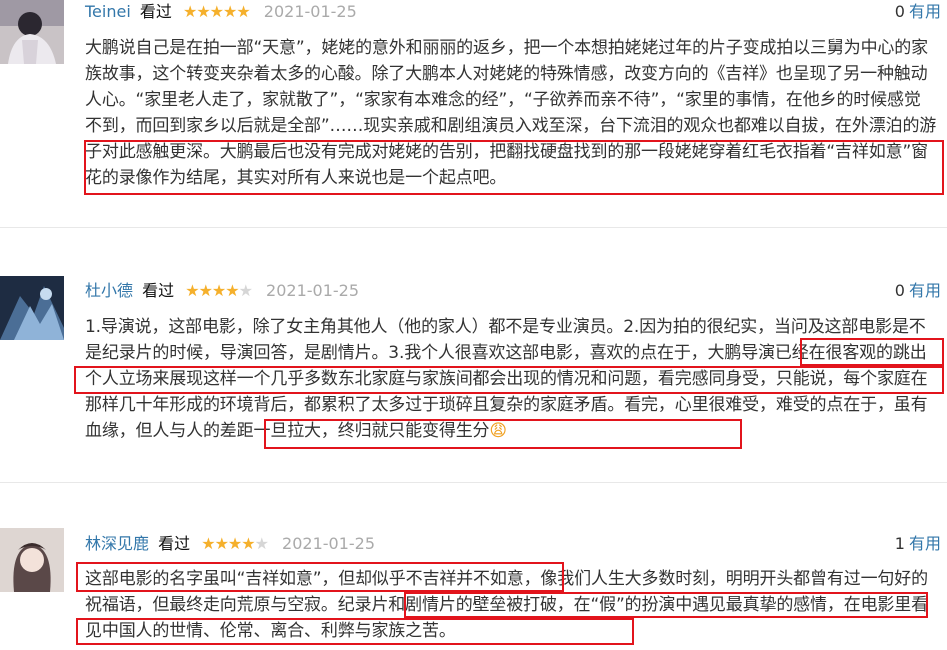 This screenshot has width=947, height=650. Describe the element at coordinates (109, 290) in the screenshot. I see `username-link: 杜小德` at that location.